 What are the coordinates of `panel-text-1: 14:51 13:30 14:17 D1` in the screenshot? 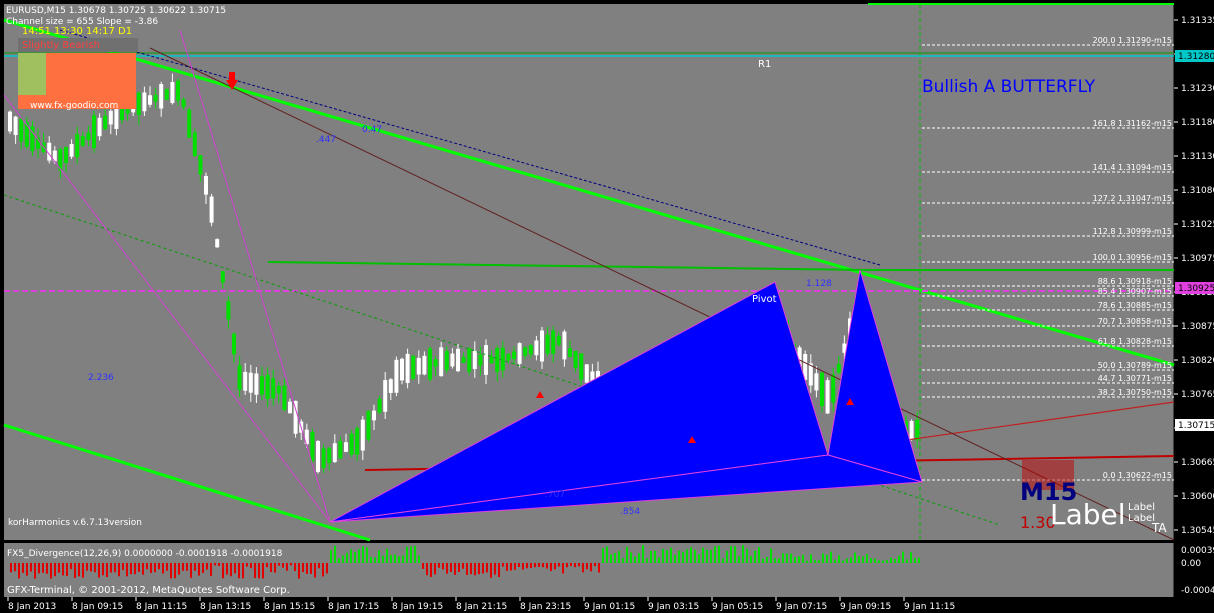 It's located at (77, 31).